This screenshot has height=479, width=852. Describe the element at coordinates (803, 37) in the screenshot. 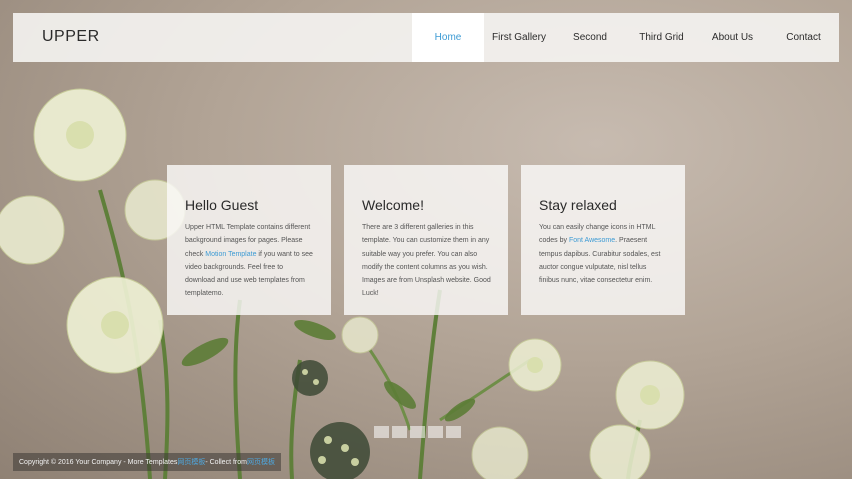

I see `nav-item-contact: Contact` at that location.